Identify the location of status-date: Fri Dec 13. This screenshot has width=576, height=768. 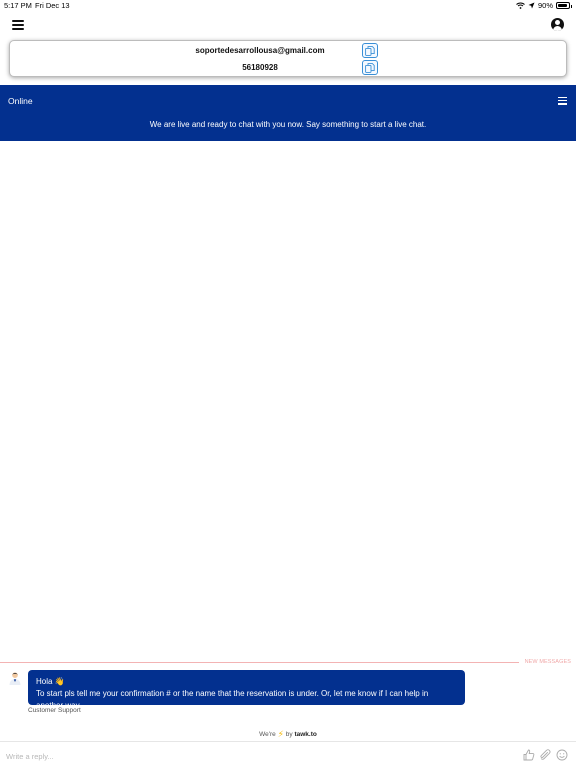
(52, 5).